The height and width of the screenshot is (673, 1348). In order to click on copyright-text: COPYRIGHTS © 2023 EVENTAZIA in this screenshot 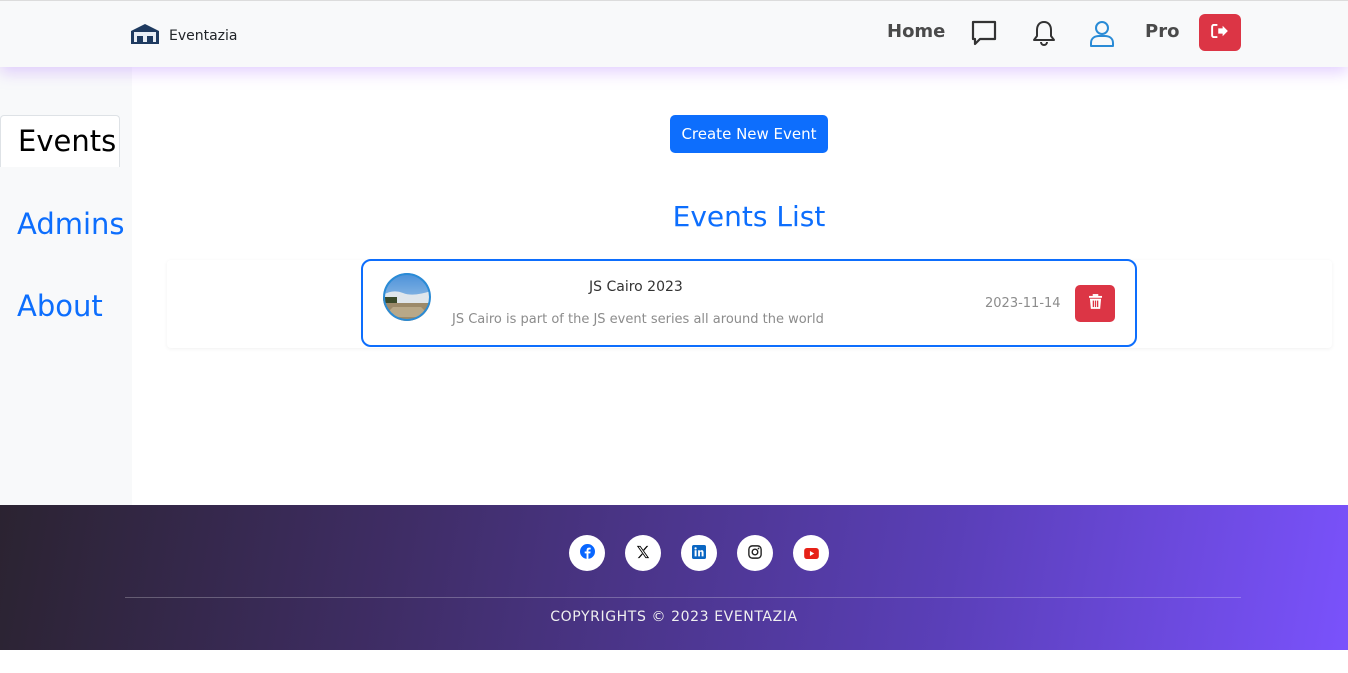, I will do `click(674, 617)`.